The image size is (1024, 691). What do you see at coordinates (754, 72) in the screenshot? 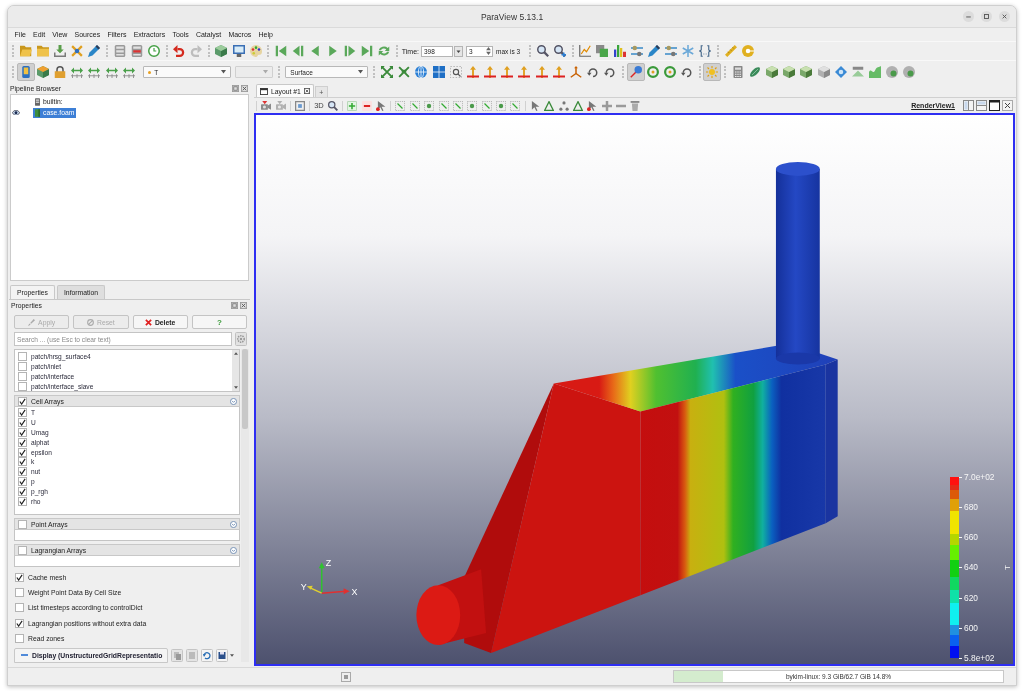
I see `capsule-icon` at bounding box center [754, 72].